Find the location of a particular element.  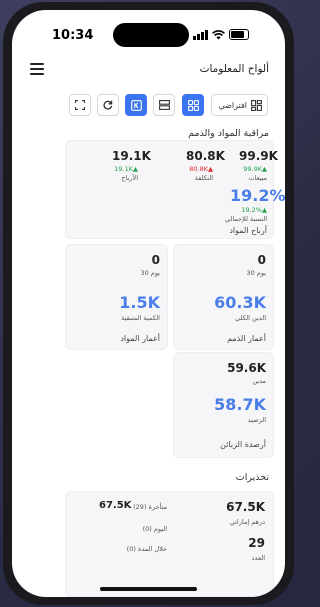

alert-aed-value: 67.5K is located at coordinates (245, 507).